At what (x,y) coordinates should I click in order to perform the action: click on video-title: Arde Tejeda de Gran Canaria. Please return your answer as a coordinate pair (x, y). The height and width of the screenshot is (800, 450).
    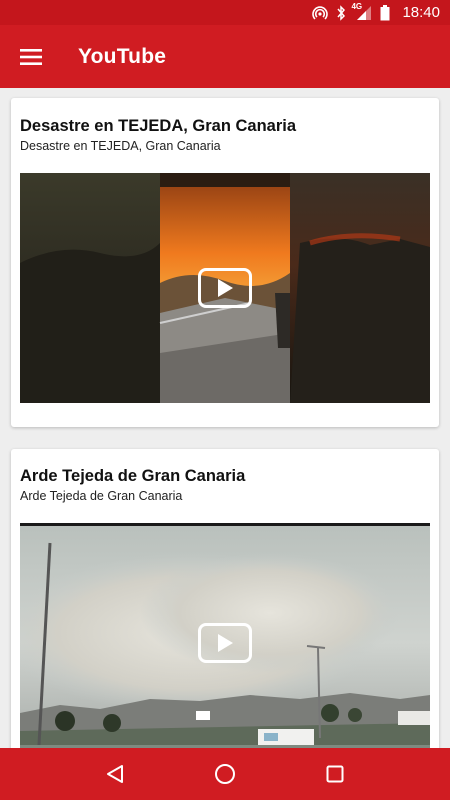
    Looking at the image, I should click on (132, 476).